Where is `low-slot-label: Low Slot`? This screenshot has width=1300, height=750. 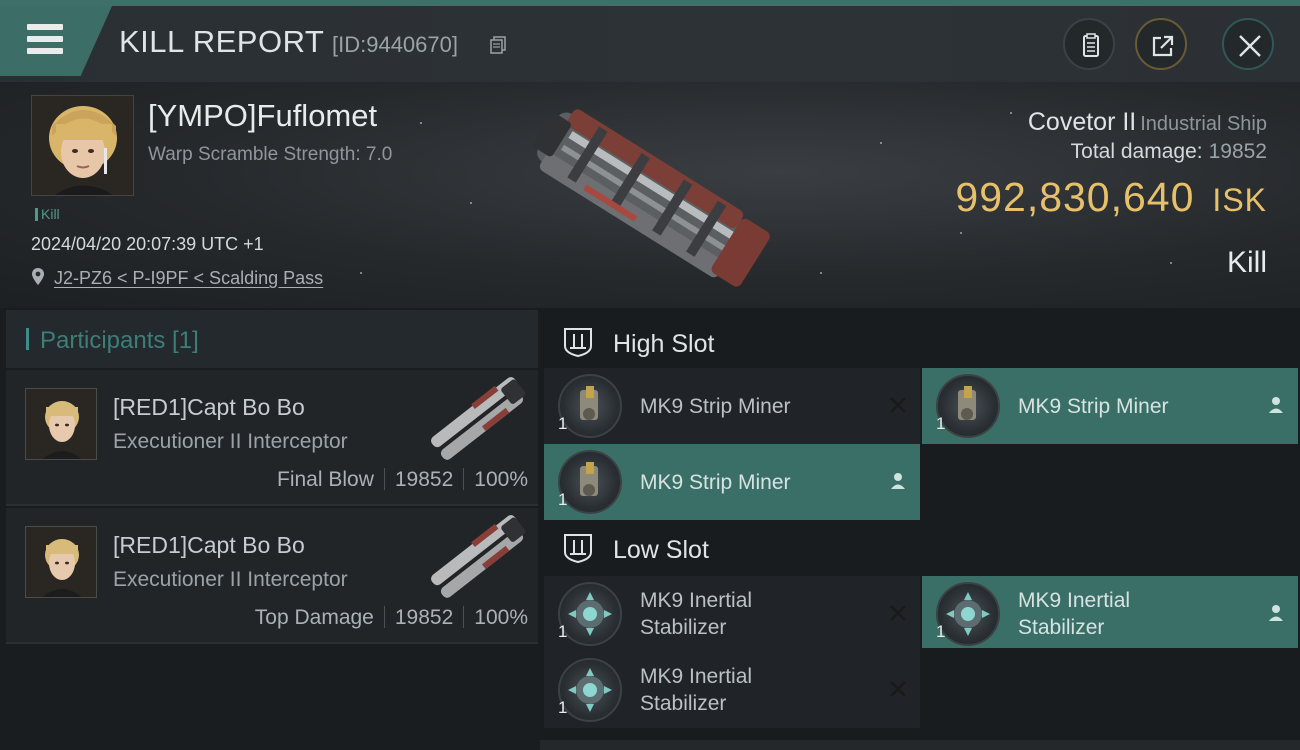 low-slot-label: Low Slot is located at coordinates (661, 550).